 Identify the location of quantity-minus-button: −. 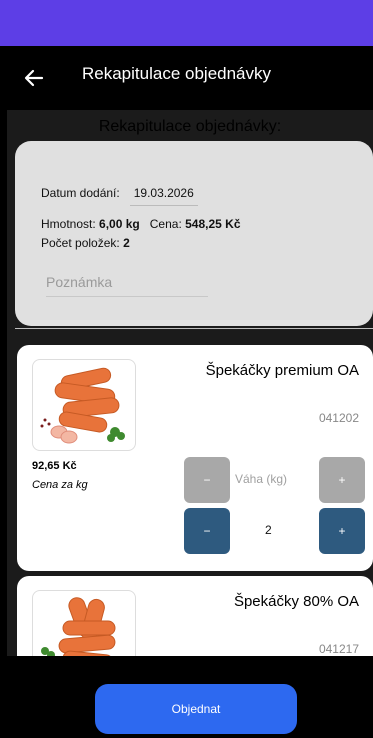
(207, 531).